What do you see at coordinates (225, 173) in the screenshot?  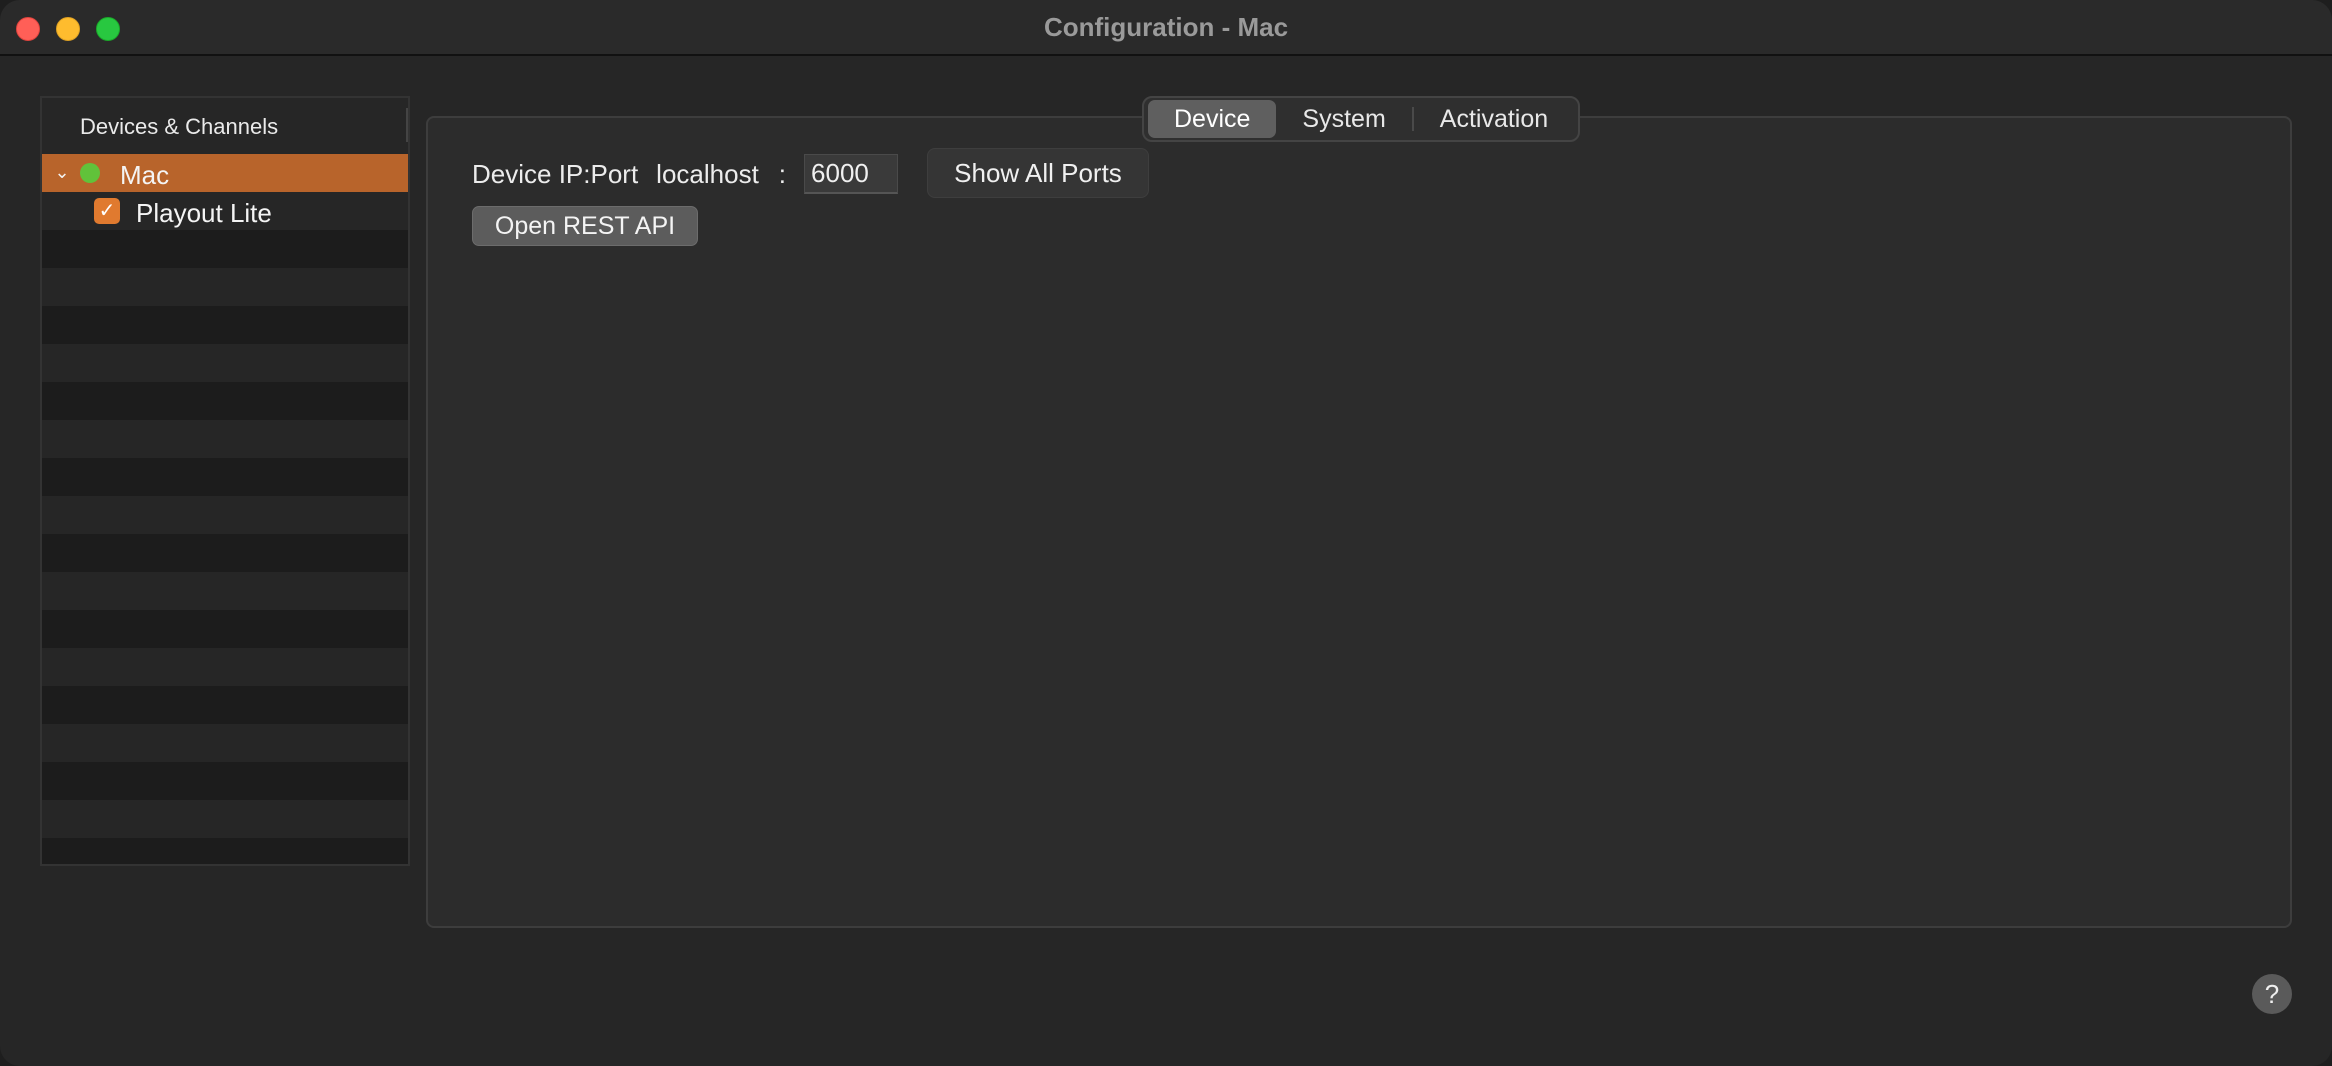 I see `tree-item-mac: ⌄ Mac` at bounding box center [225, 173].